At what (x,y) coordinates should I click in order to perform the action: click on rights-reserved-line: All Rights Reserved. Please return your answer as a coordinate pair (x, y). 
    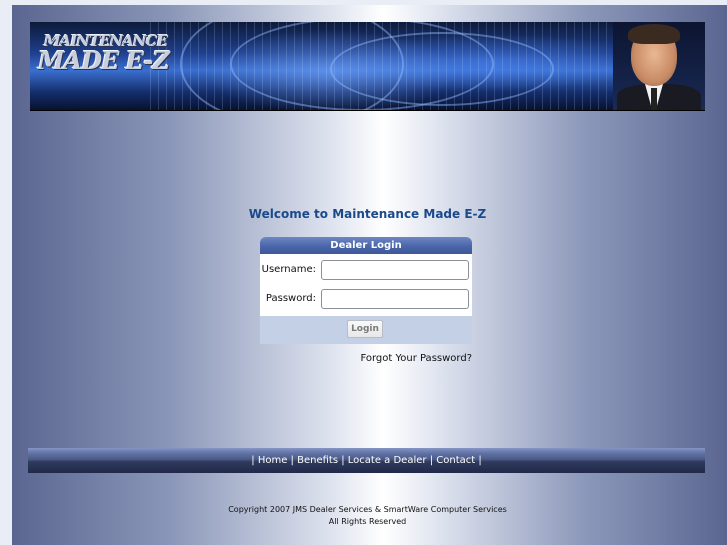
    Looking at the image, I should click on (367, 521).